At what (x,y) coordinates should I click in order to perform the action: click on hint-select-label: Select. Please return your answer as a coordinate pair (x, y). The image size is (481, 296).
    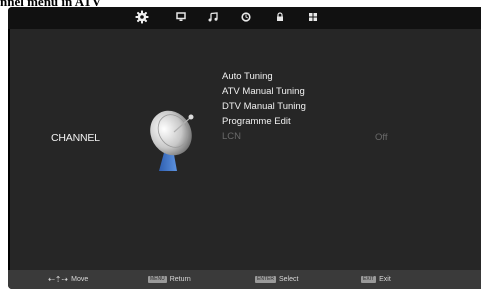
    Looking at the image, I should click on (288, 279).